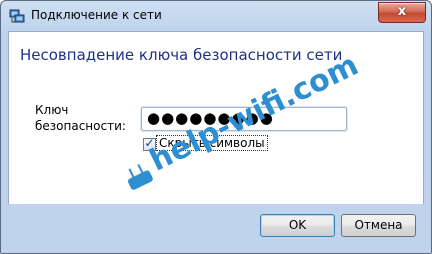 The width and height of the screenshot is (432, 254). What do you see at coordinates (96, 15) in the screenshot?
I see `window-title: Подключение к сети` at bounding box center [96, 15].